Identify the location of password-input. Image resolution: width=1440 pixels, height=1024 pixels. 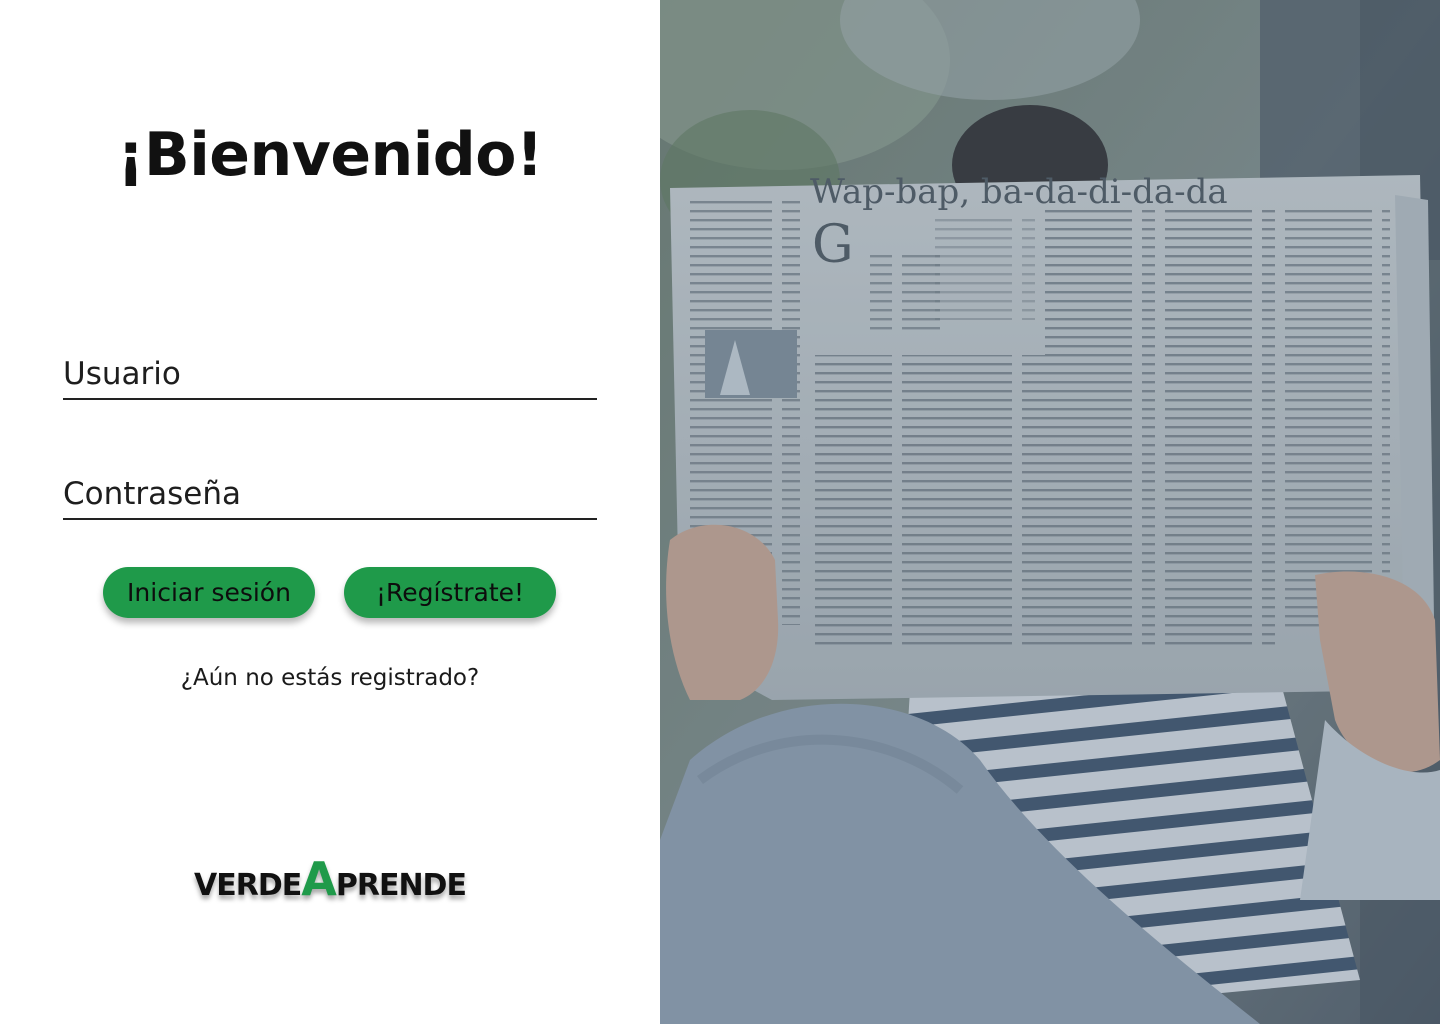
(330, 494).